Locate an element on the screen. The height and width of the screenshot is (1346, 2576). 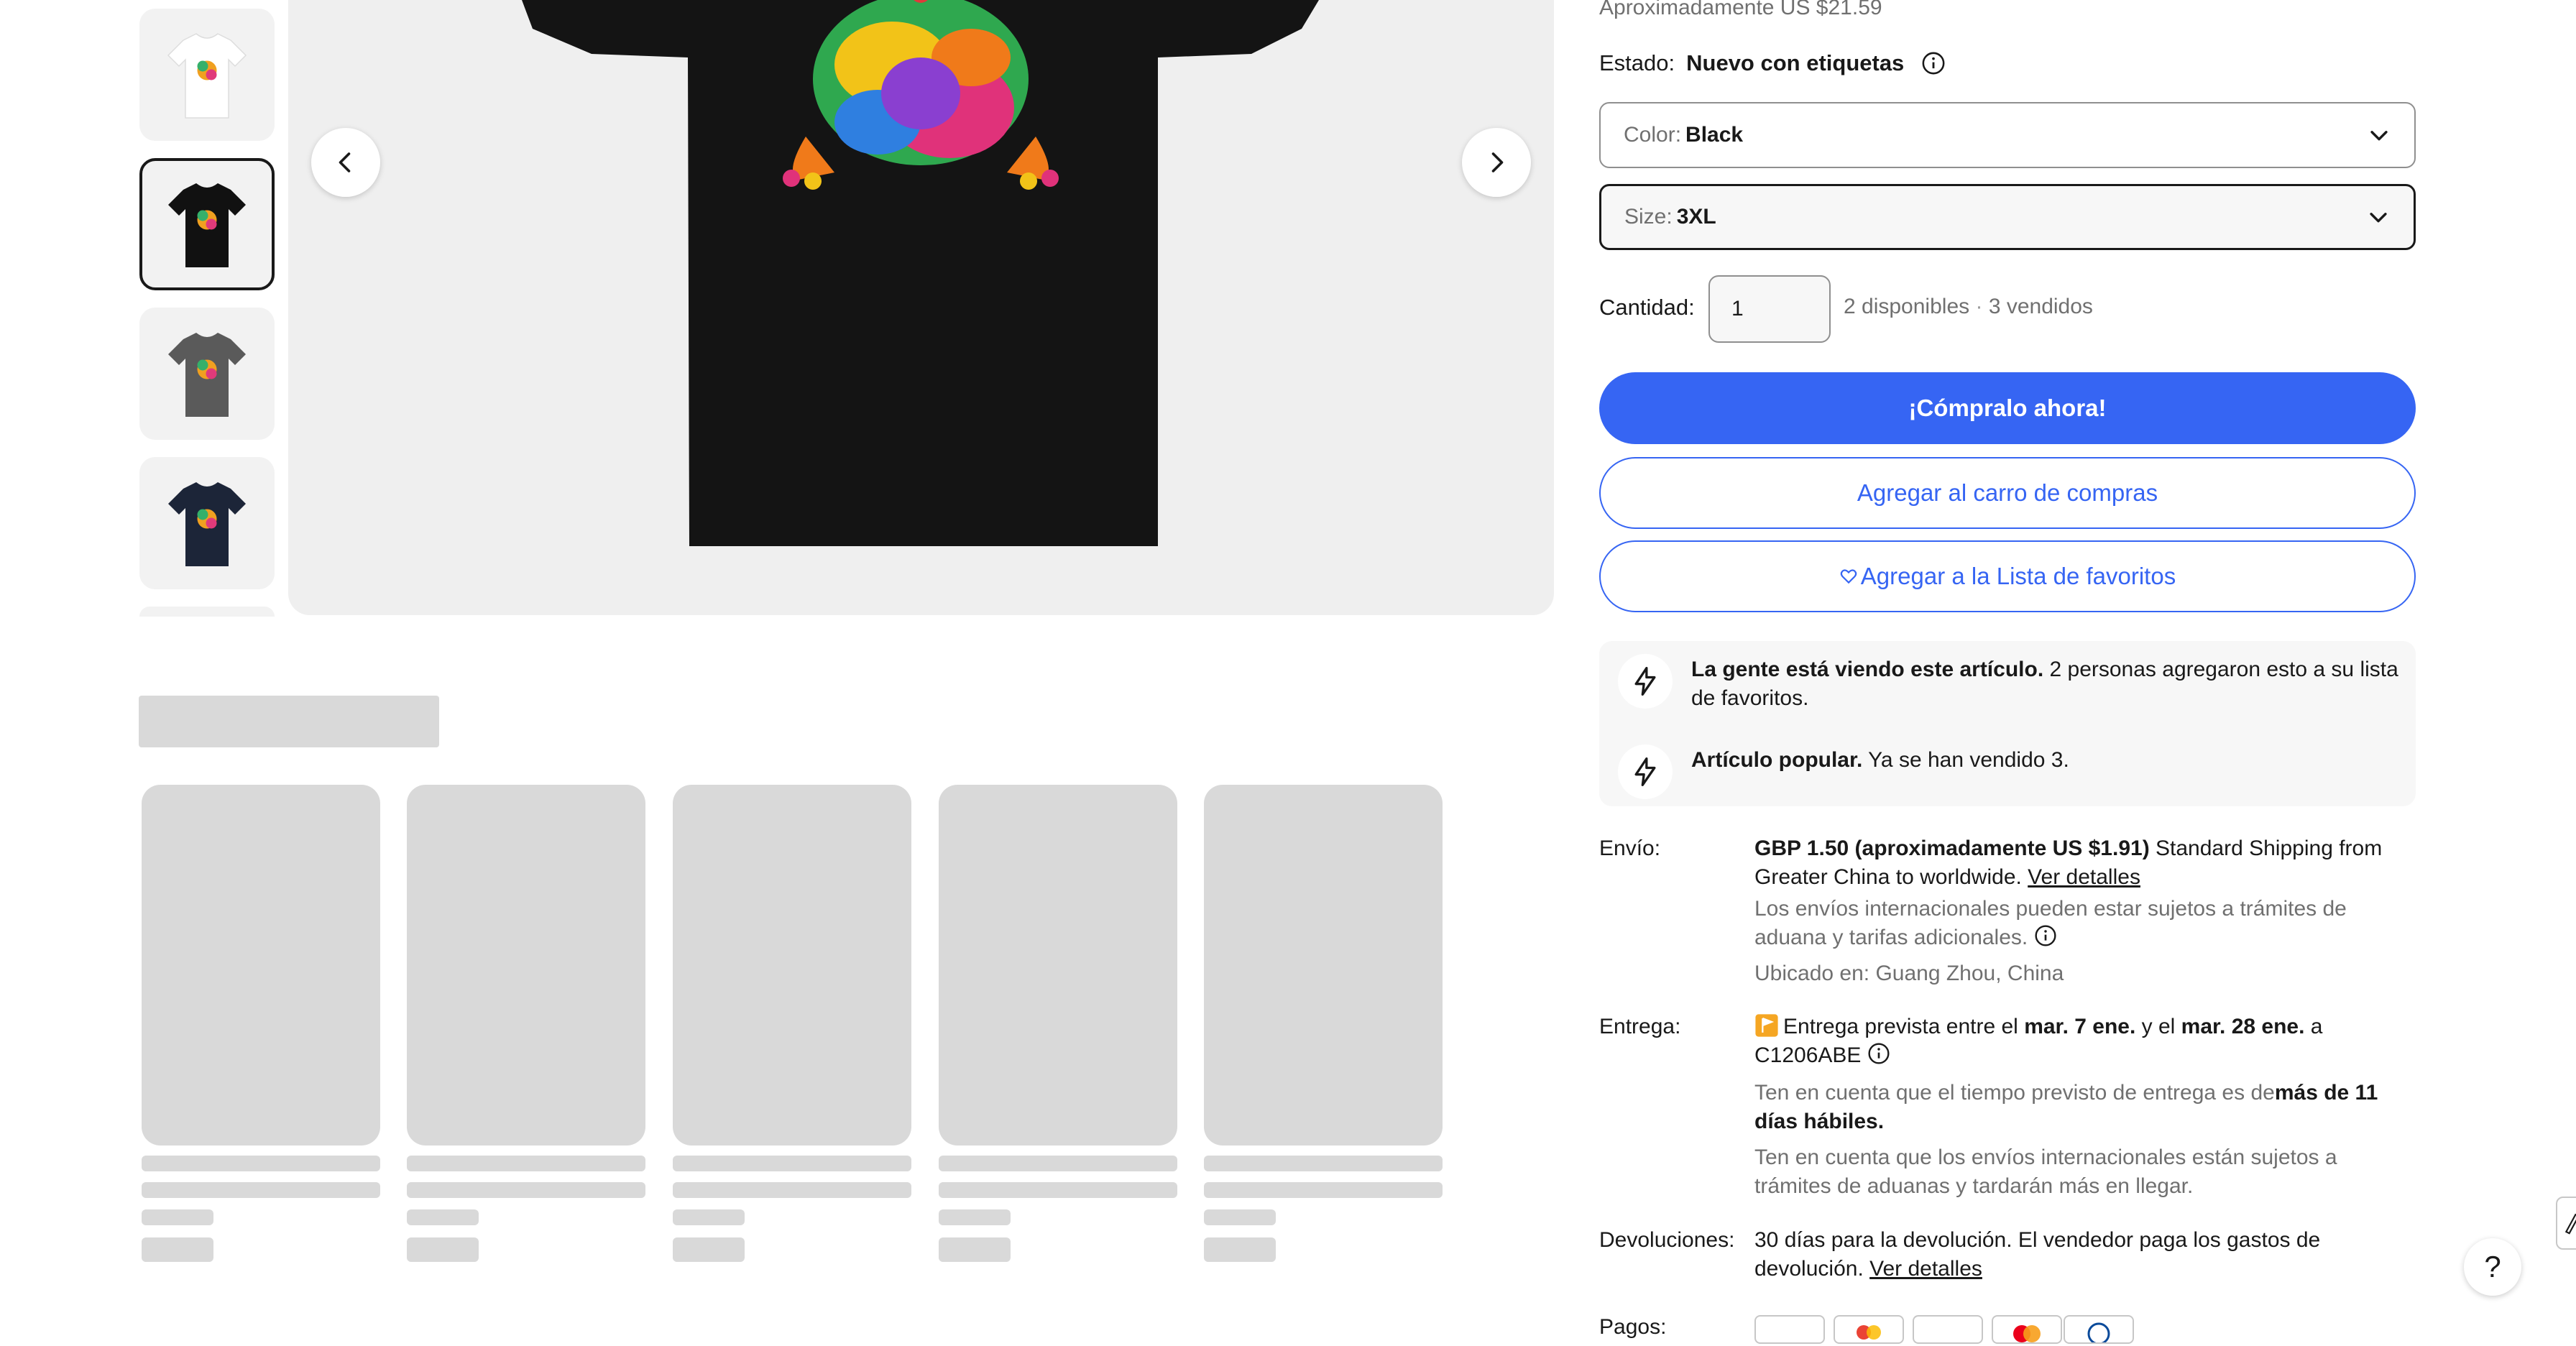
previous-image-button is located at coordinates (345, 162).